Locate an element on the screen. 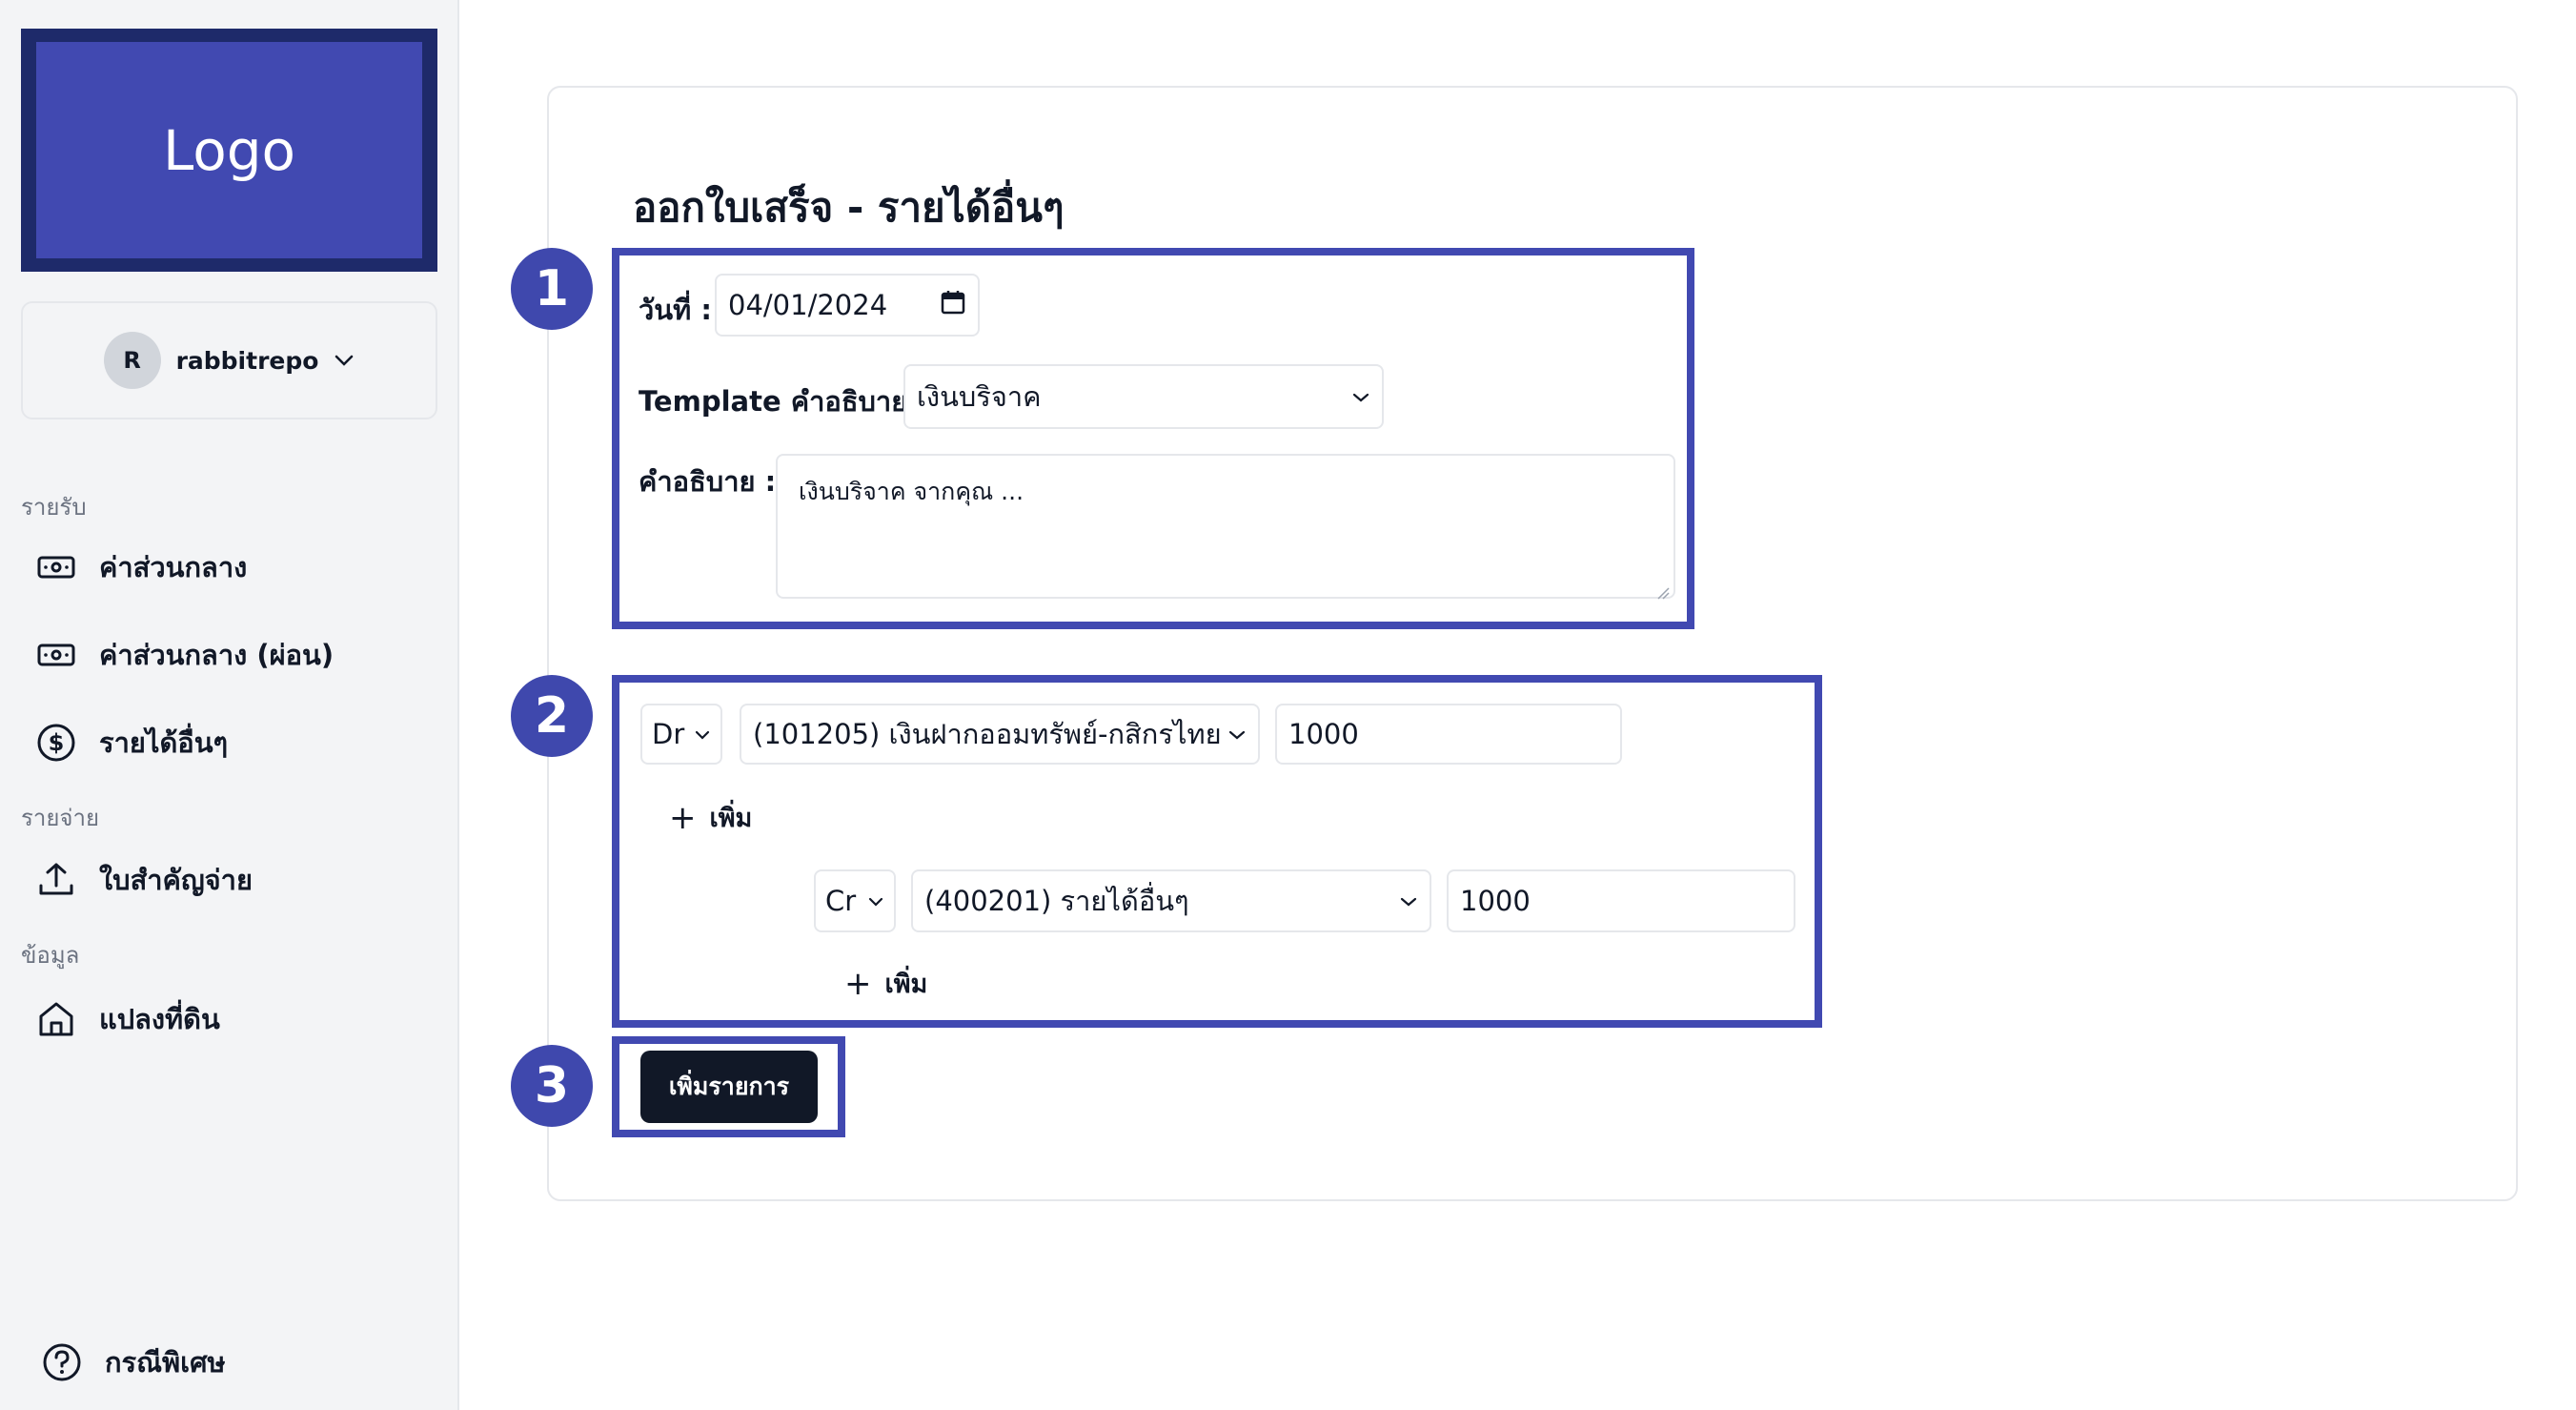 This screenshot has height=1410, width=2576. sidebar-item-common-fee: ค่าส่วนกลาง is located at coordinates (140, 567).